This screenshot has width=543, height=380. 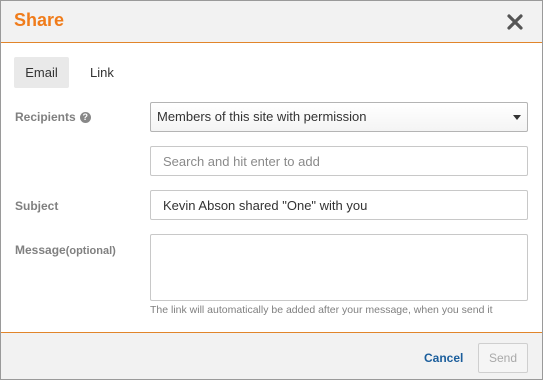 What do you see at coordinates (39, 20) in the screenshot?
I see `dialog-title: Share` at bounding box center [39, 20].